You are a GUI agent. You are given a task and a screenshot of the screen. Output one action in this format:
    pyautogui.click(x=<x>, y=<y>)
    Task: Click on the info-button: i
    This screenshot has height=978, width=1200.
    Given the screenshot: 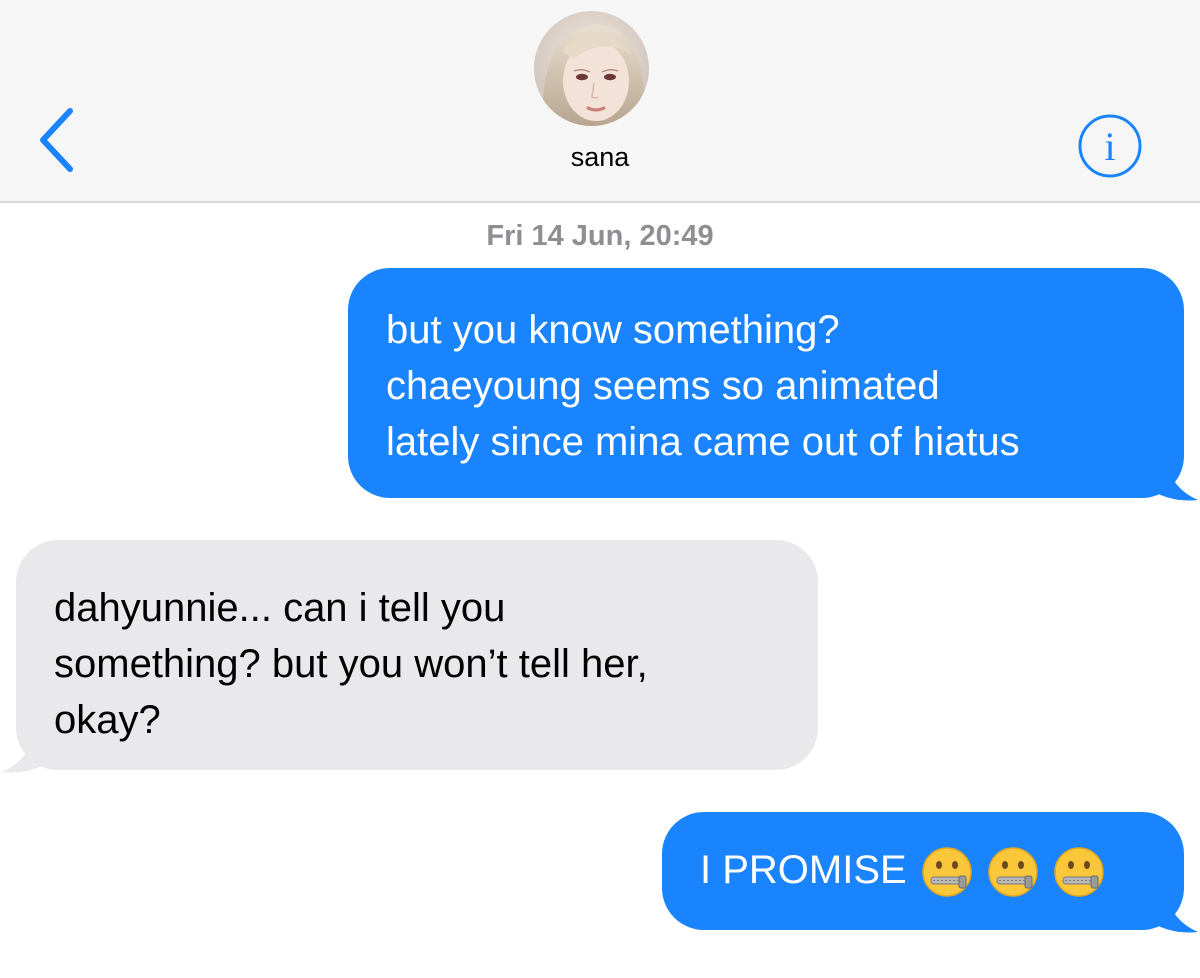 What is the action you would take?
    pyautogui.click(x=1110, y=146)
    